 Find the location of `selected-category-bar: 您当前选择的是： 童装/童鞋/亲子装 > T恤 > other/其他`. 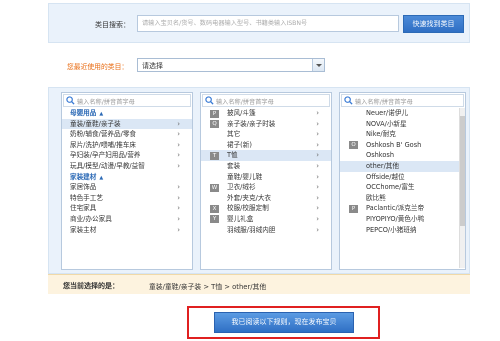

selected-category-bar: 您当前选择的是： 童装/童鞋/亲子装 > T恤 > other/其他 is located at coordinates (259, 284).